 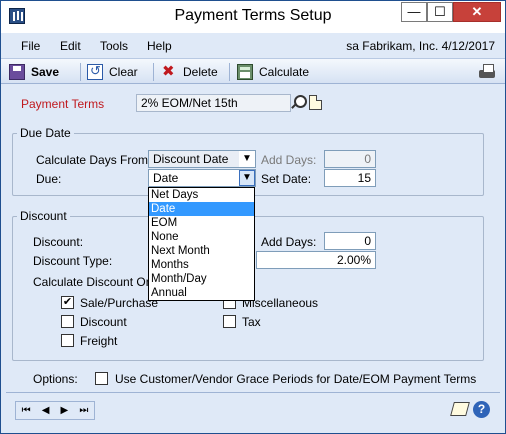 I want to click on dropdown-option-next-month: Next Month, so click(x=201, y=251).